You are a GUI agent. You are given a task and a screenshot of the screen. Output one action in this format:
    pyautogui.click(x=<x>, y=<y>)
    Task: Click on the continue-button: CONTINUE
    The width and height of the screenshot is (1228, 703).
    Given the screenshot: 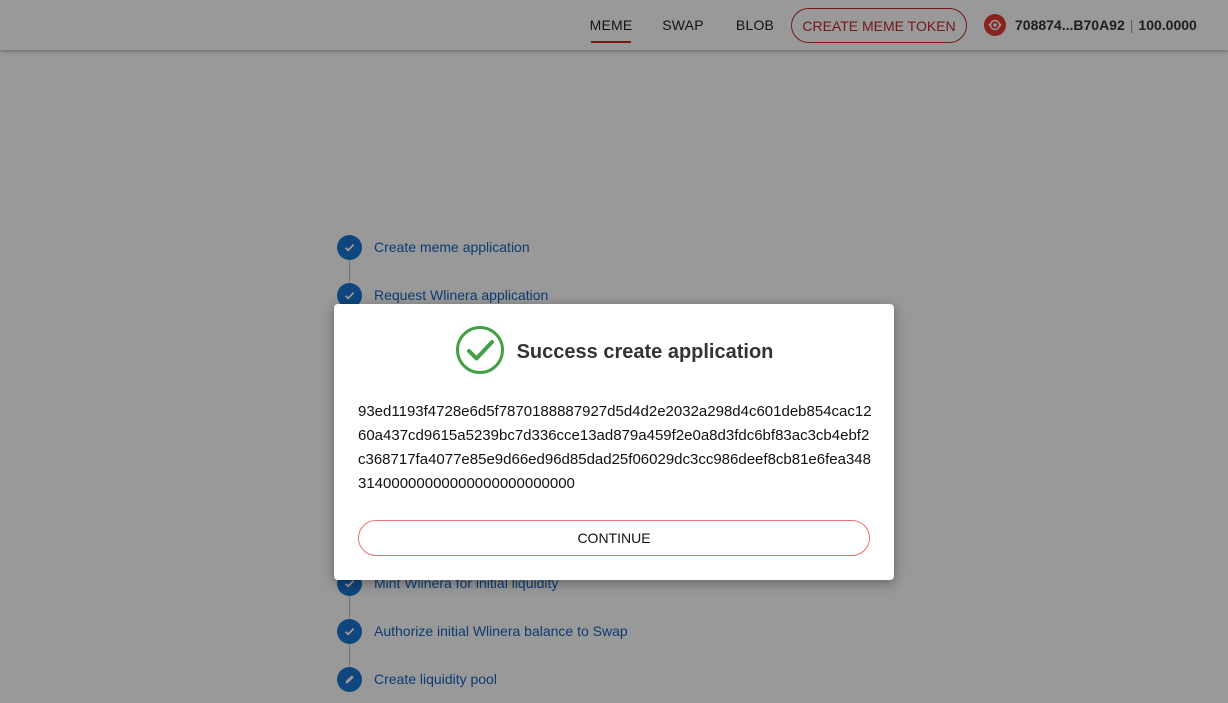 What is the action you would take?
    pyautogui.click(x=614, y=538)
    